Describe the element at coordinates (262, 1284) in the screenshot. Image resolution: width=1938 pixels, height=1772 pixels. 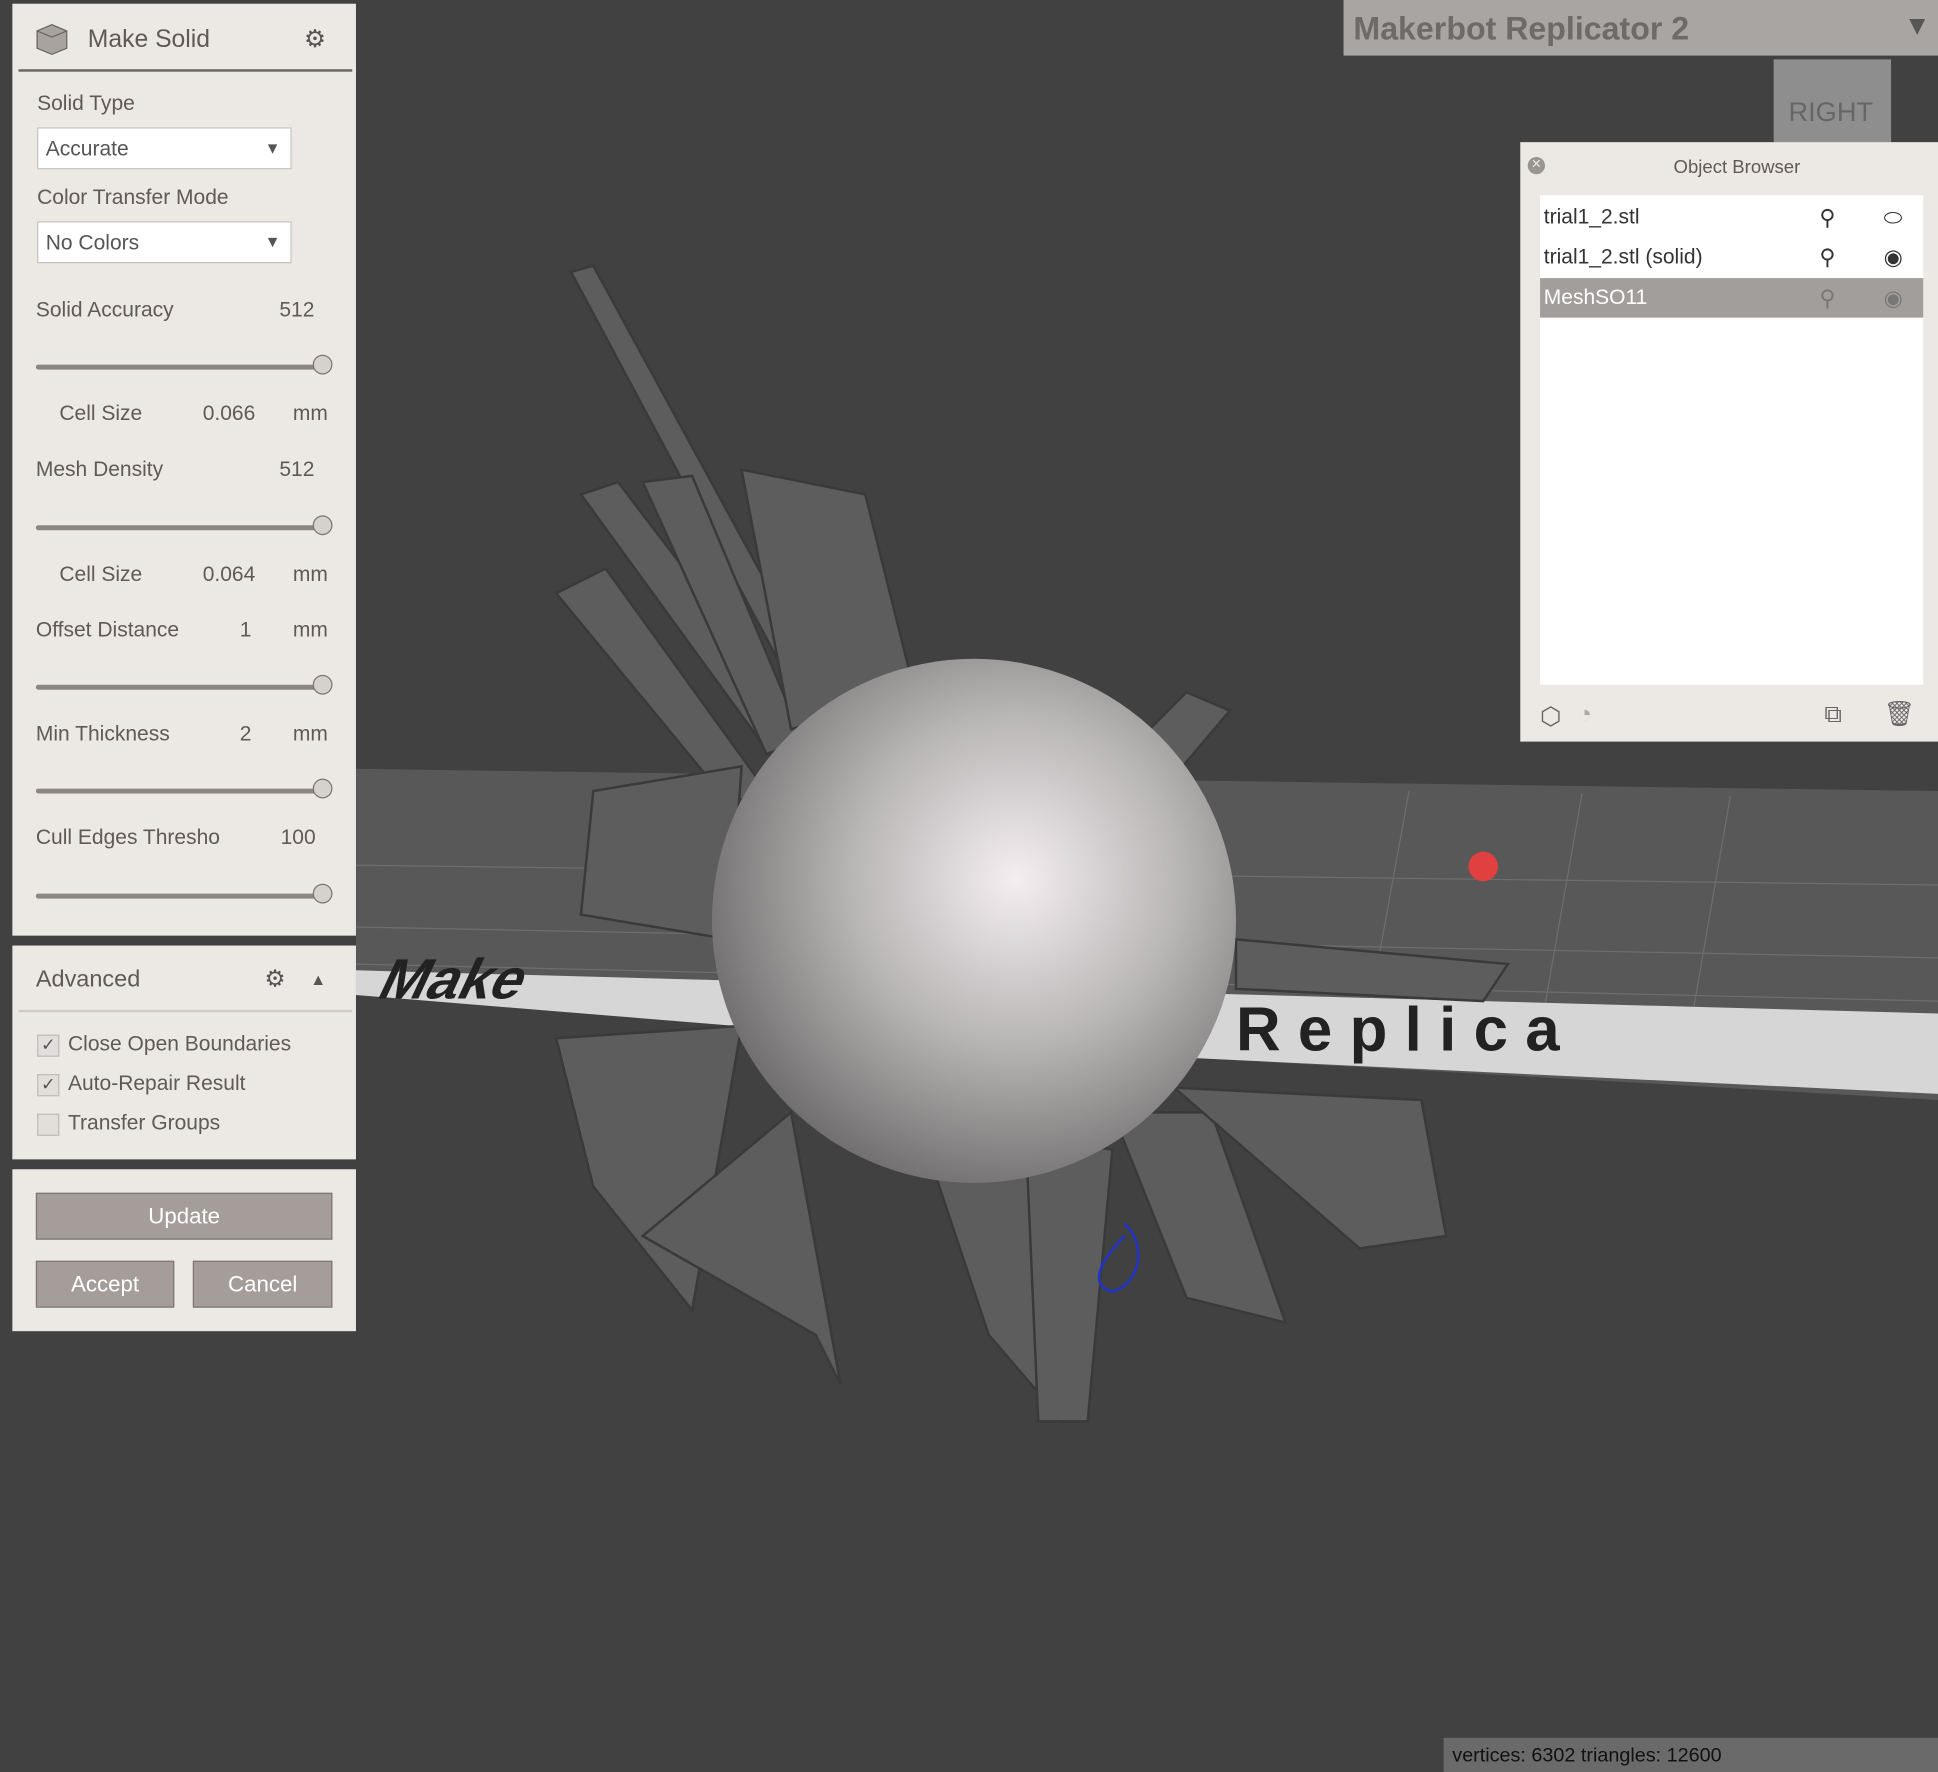
I see `cancel-button: Cancel` at that location.